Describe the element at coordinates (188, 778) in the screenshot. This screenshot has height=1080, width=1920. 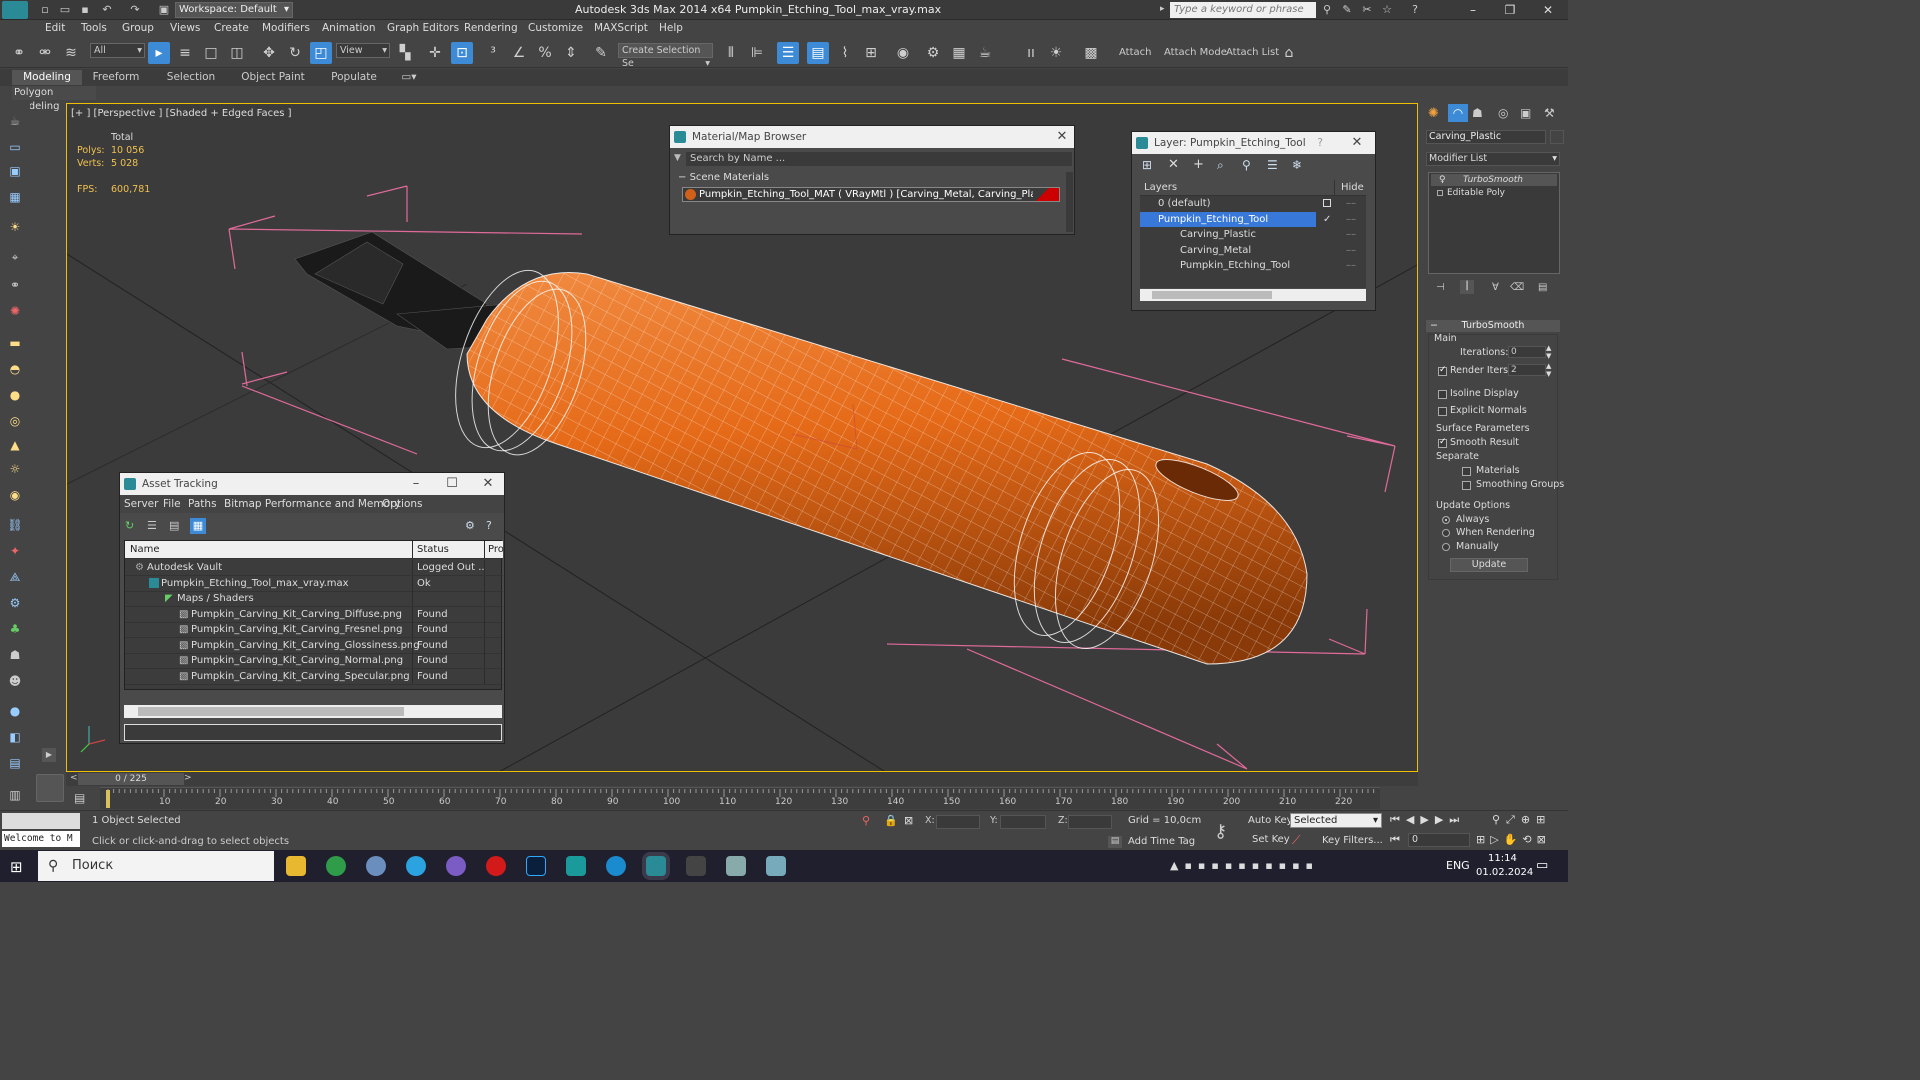
I see `next-frame-icon: >` at that location.